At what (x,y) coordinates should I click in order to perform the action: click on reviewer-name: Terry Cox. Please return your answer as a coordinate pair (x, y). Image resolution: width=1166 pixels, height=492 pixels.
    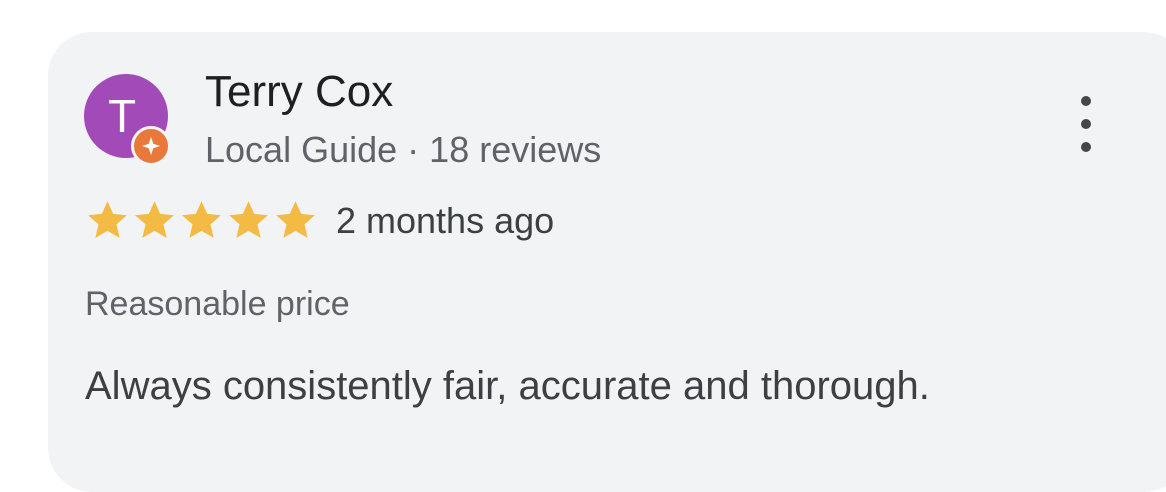
    Looking at the image, I should click on (299, 92).